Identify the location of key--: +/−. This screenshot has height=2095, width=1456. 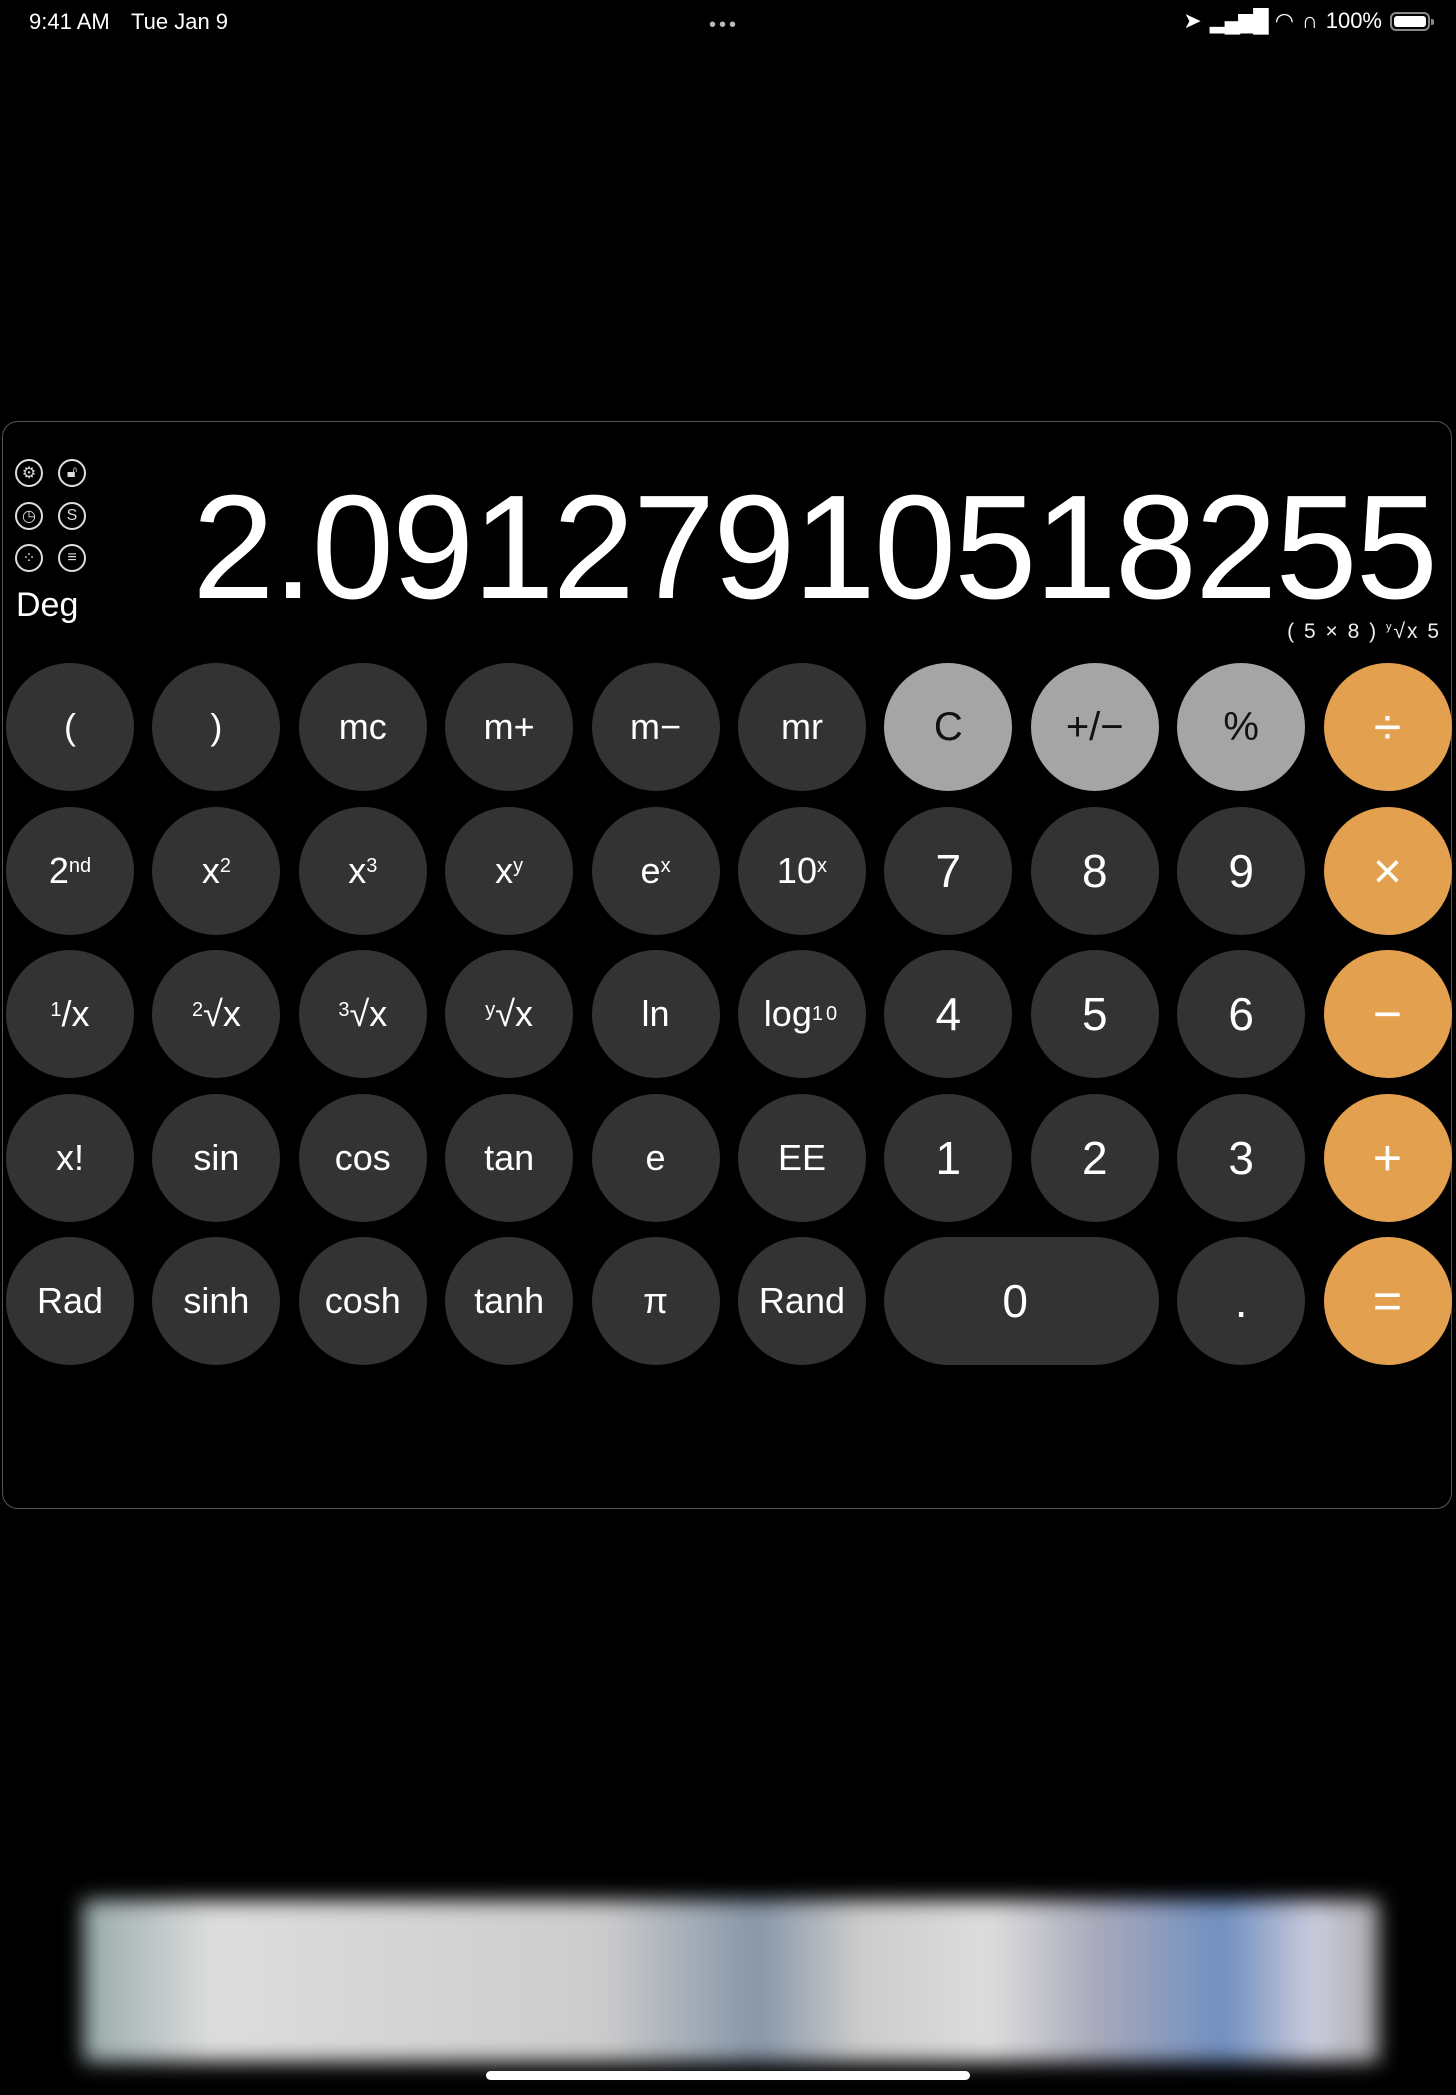
(1094, 727).